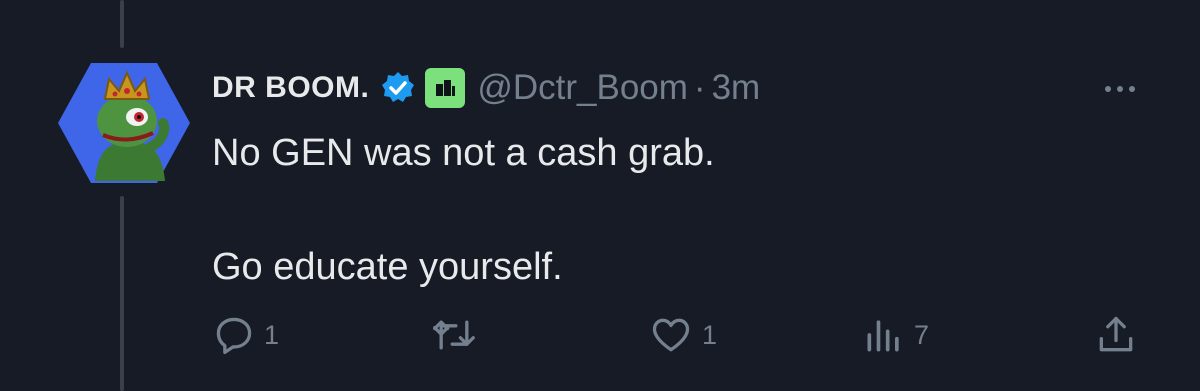 This screenshot has height=391, width=1200. I want to click on verified-badge-icon, so click(398, 88).